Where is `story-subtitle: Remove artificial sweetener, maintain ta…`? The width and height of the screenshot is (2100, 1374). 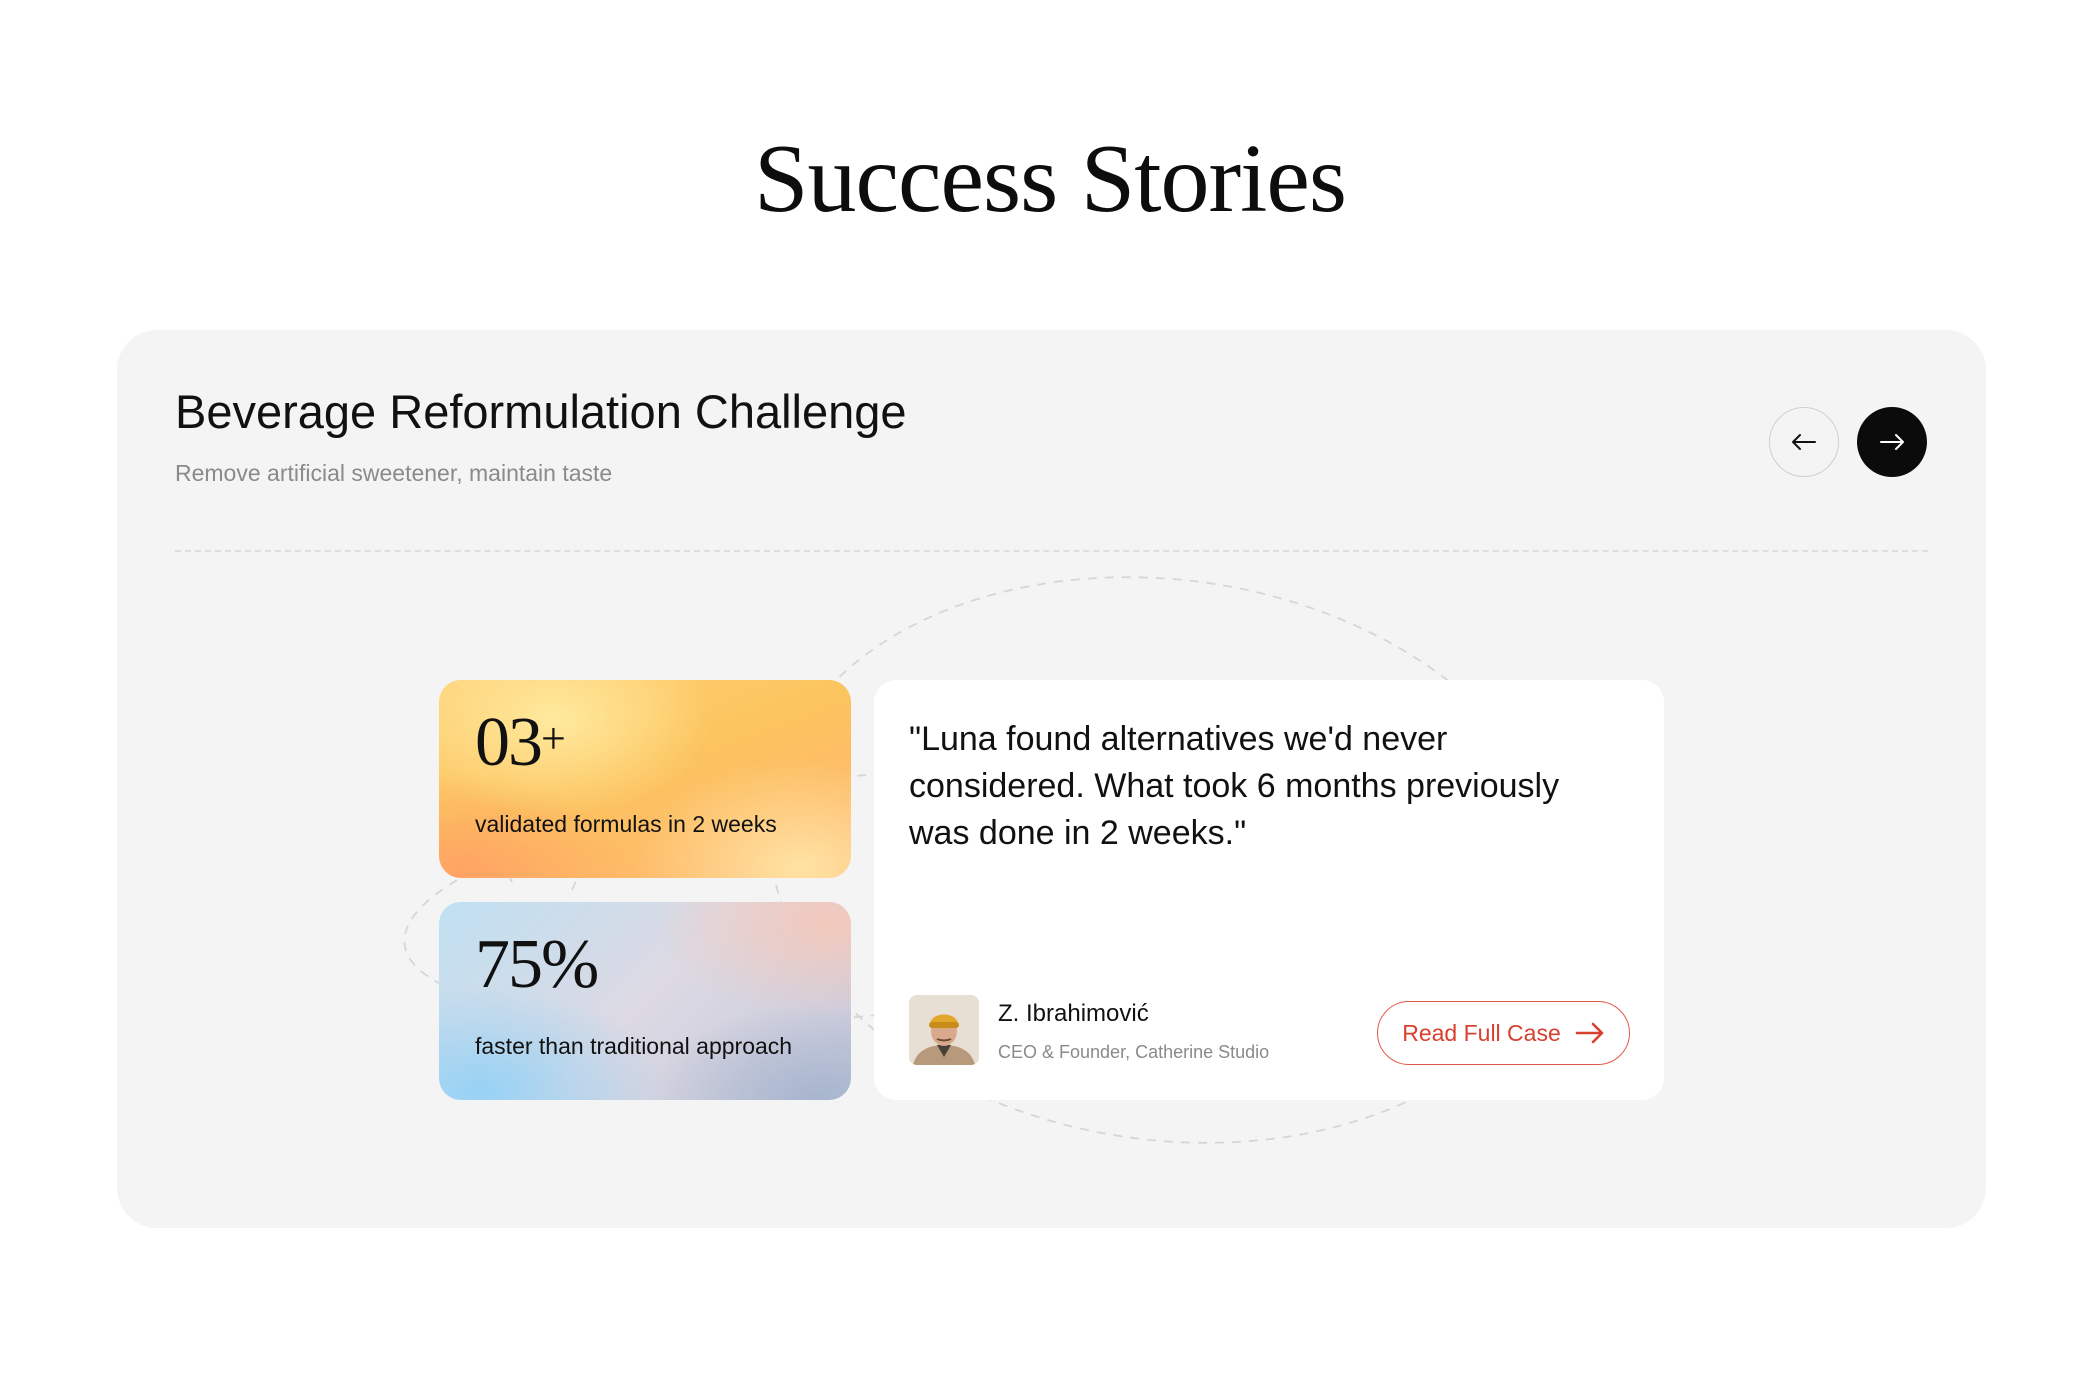 story-subtitle: Remove artificial sweetener, maintain ta… is located at coordinates (394, 473).